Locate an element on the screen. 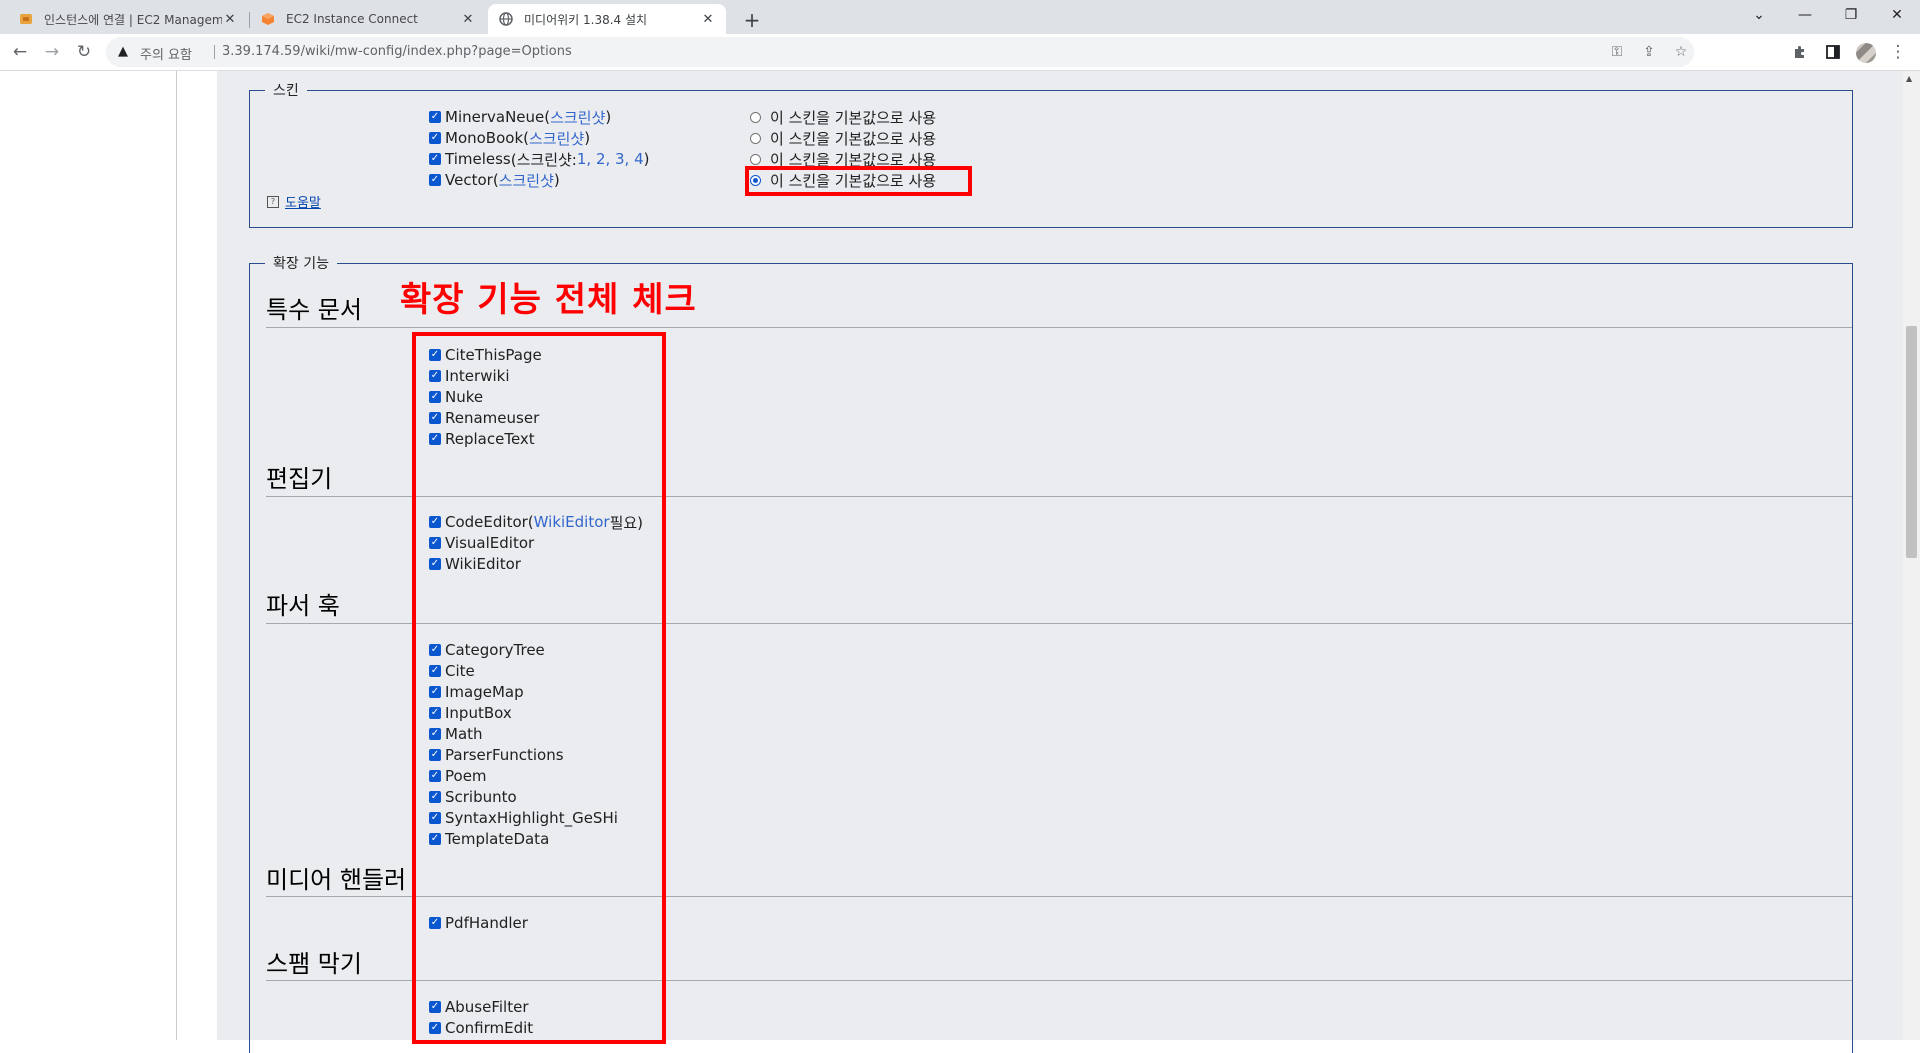 This screenshot has width=1920, height=1053. extensions-legend: 확장 기능 is located at coordinates (301, 264).